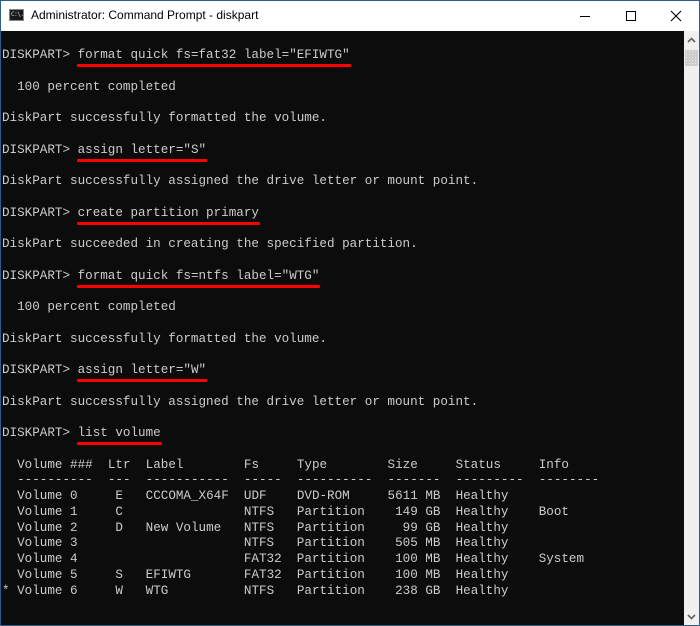 This screenshot has height=626, width=700. I want to click on cell-volume: Volume 2, so click(47, 527).